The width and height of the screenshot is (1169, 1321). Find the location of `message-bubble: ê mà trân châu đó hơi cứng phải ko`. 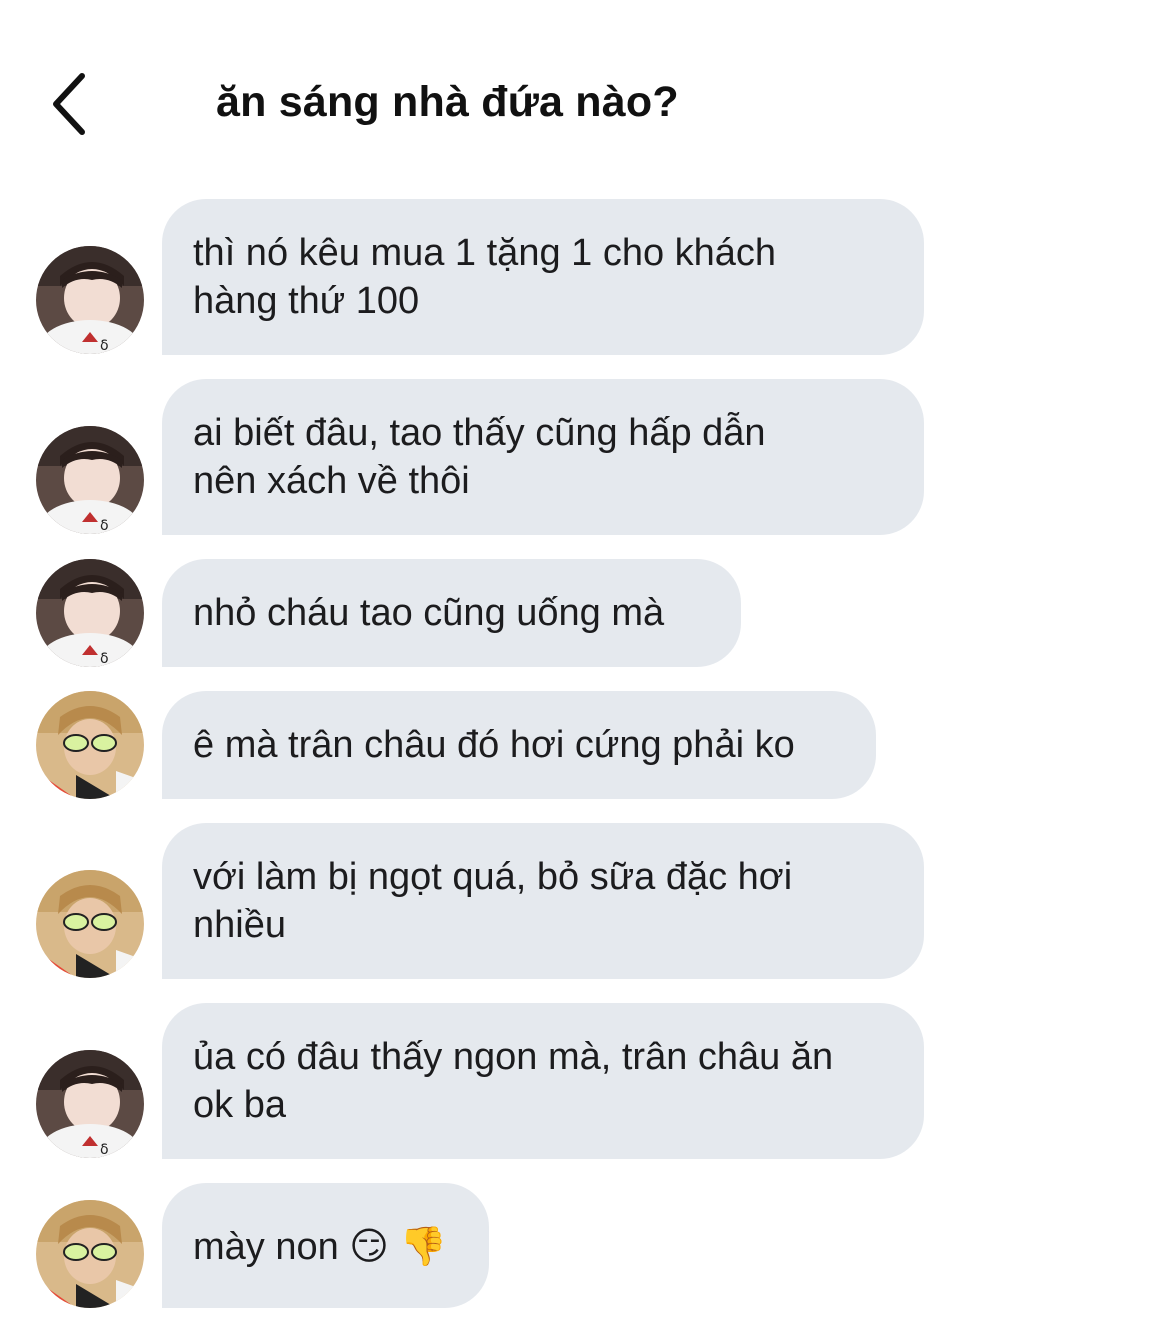

message-bubble: ê mà trân châu đó hơi cứng phải ko is located at coordinates (519, 745).